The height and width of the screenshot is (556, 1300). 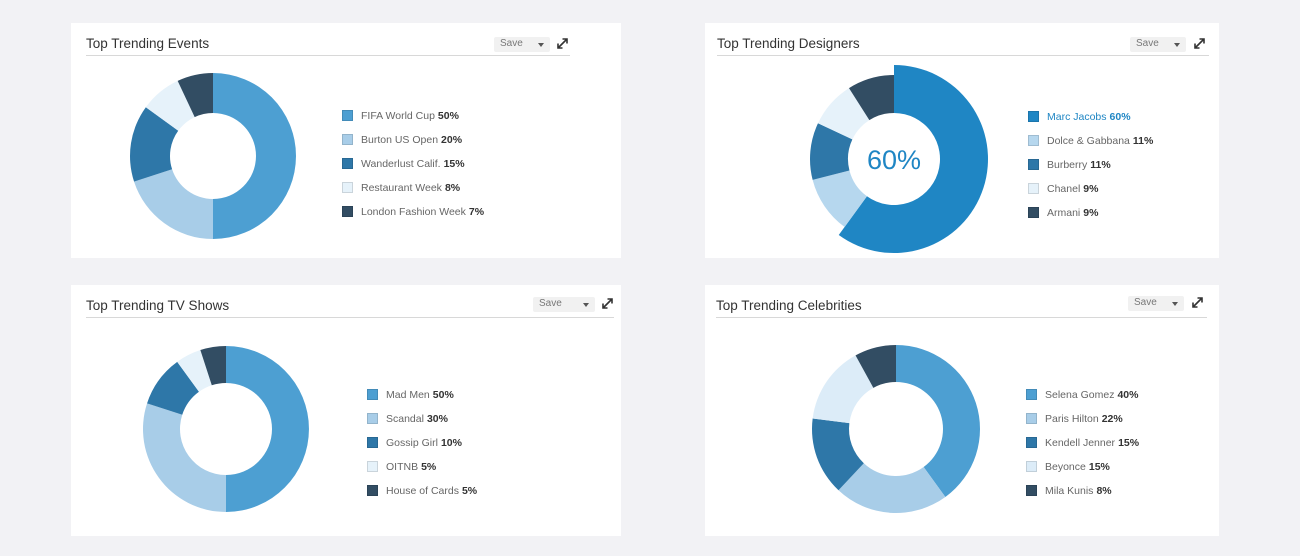 I want to click on donut-slice-selena-gomez, so click(x=938, y=421).